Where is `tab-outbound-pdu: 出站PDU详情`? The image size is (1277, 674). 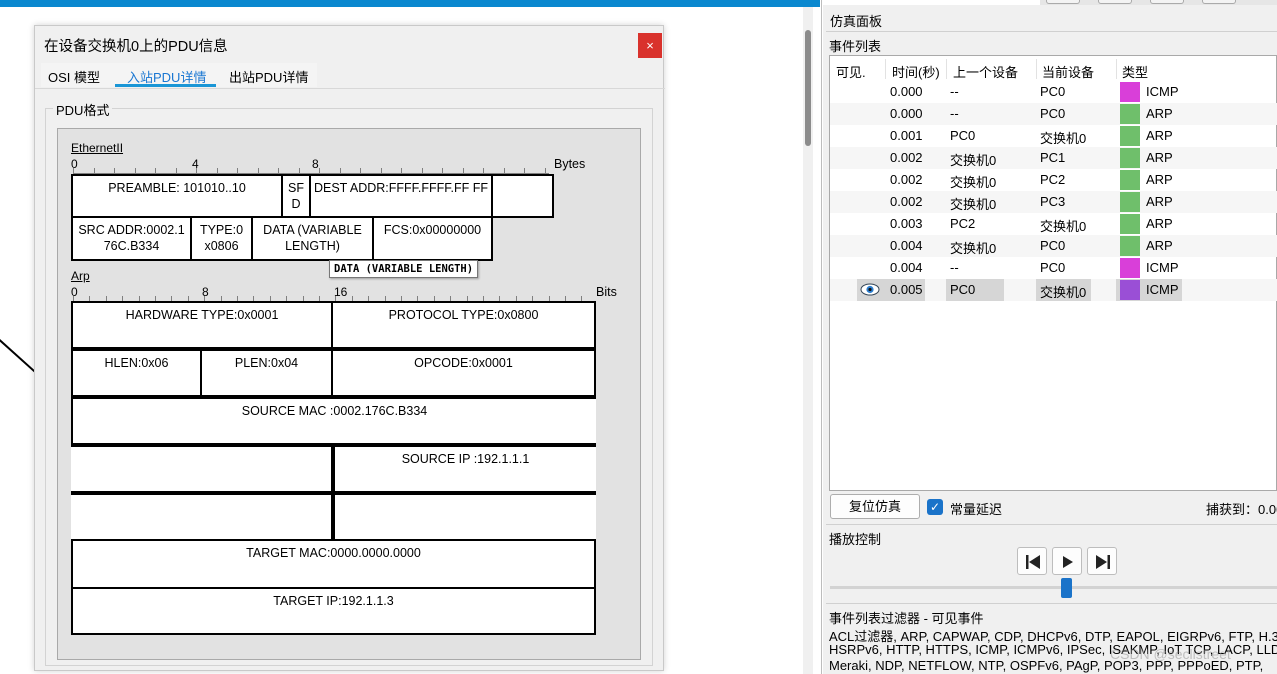 tab-outbound-pdu: 出站PDU详情 is located at coordinates (268, 76).